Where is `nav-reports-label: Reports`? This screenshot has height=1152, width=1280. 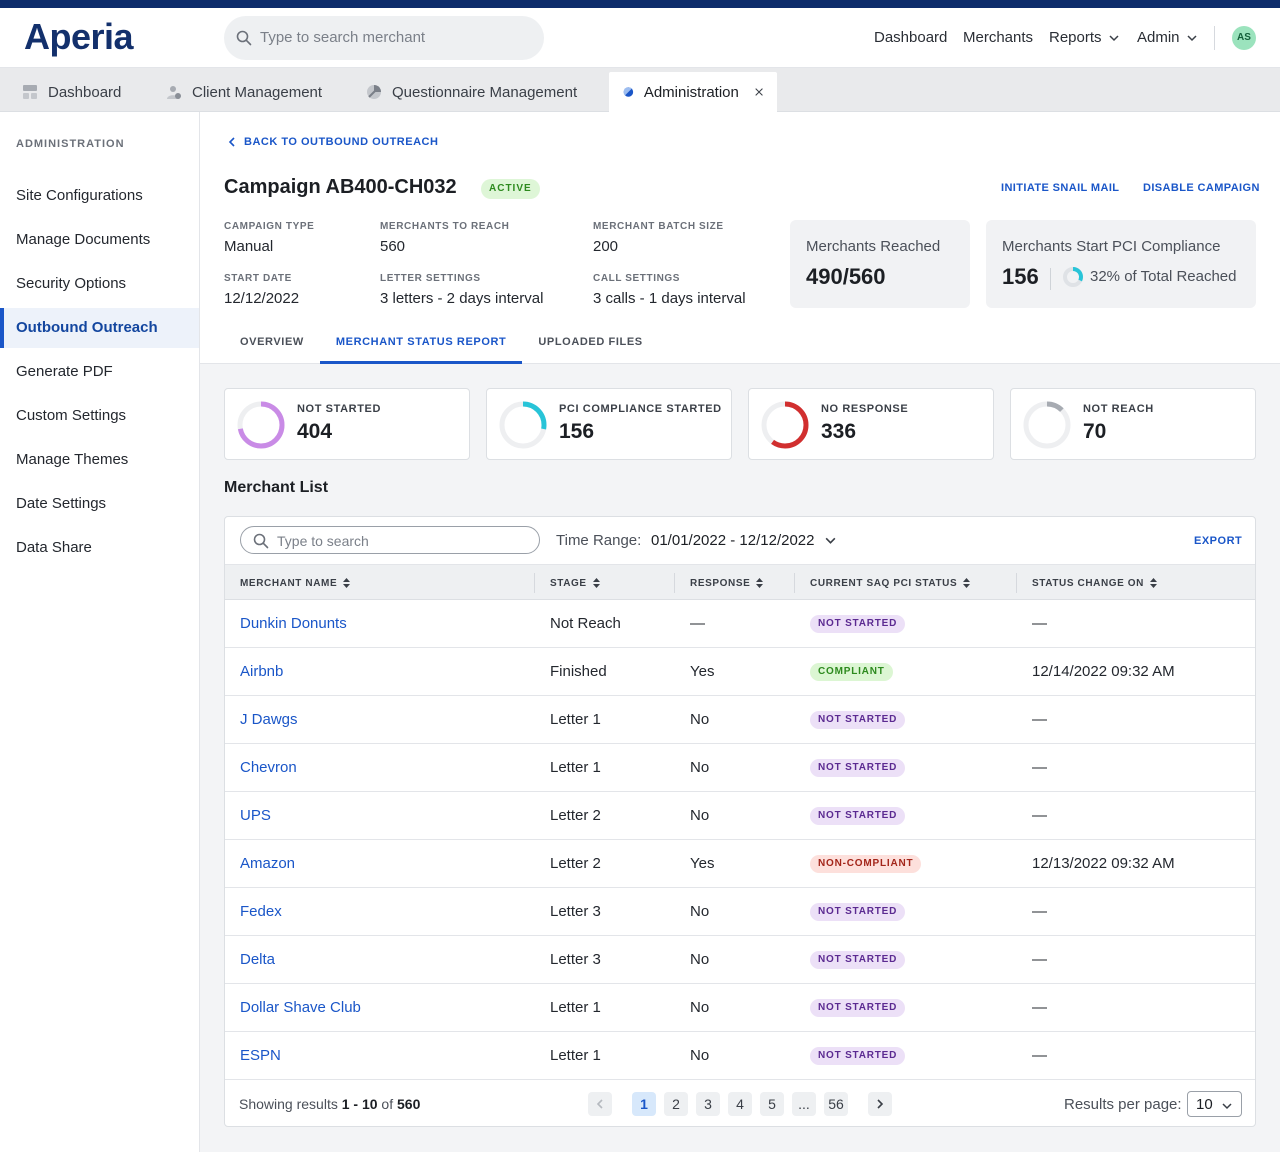
nav-reports-label: Reports is located at coordinates (1075, 37).